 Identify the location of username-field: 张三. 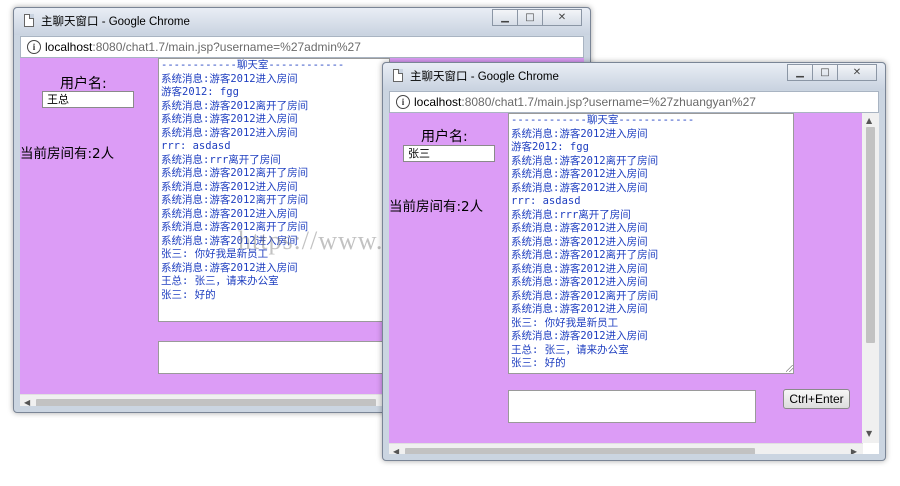
(449, 153).